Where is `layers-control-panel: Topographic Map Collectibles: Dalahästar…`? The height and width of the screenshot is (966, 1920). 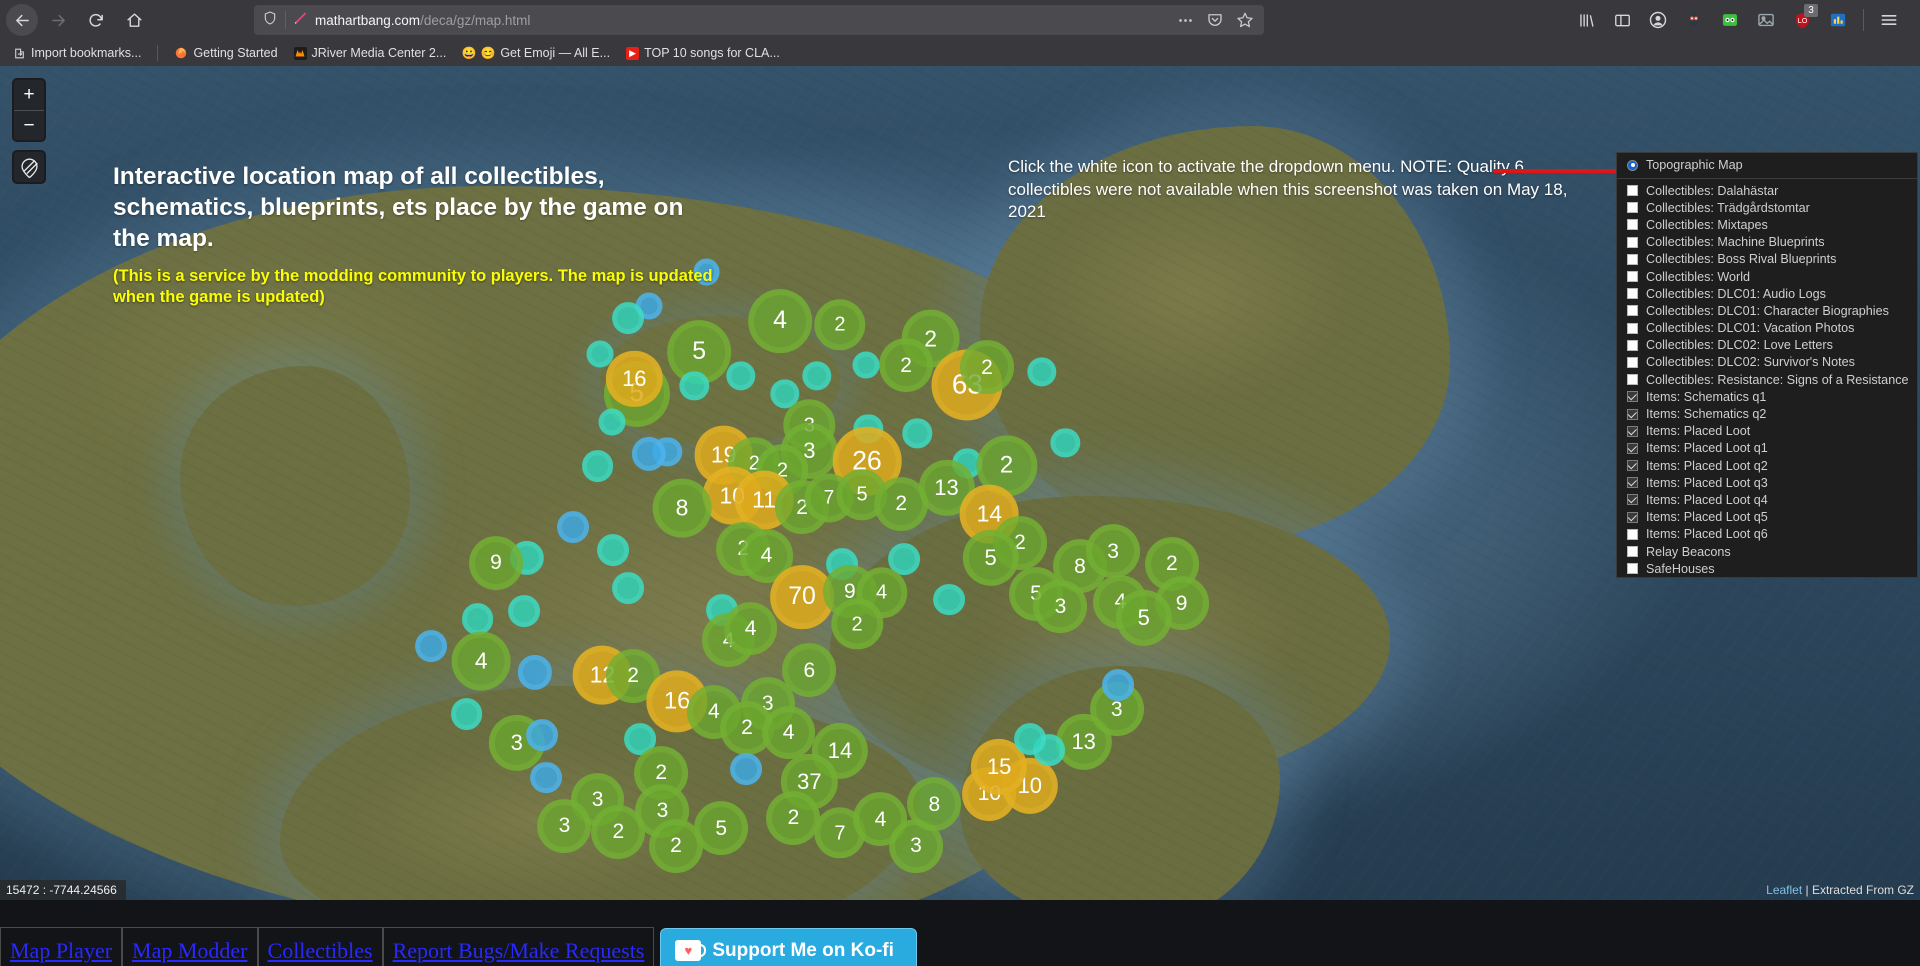
layers-control-panel: Topographic Map Collectibles: Dalahästar… is located at coordinates (1767, 365).